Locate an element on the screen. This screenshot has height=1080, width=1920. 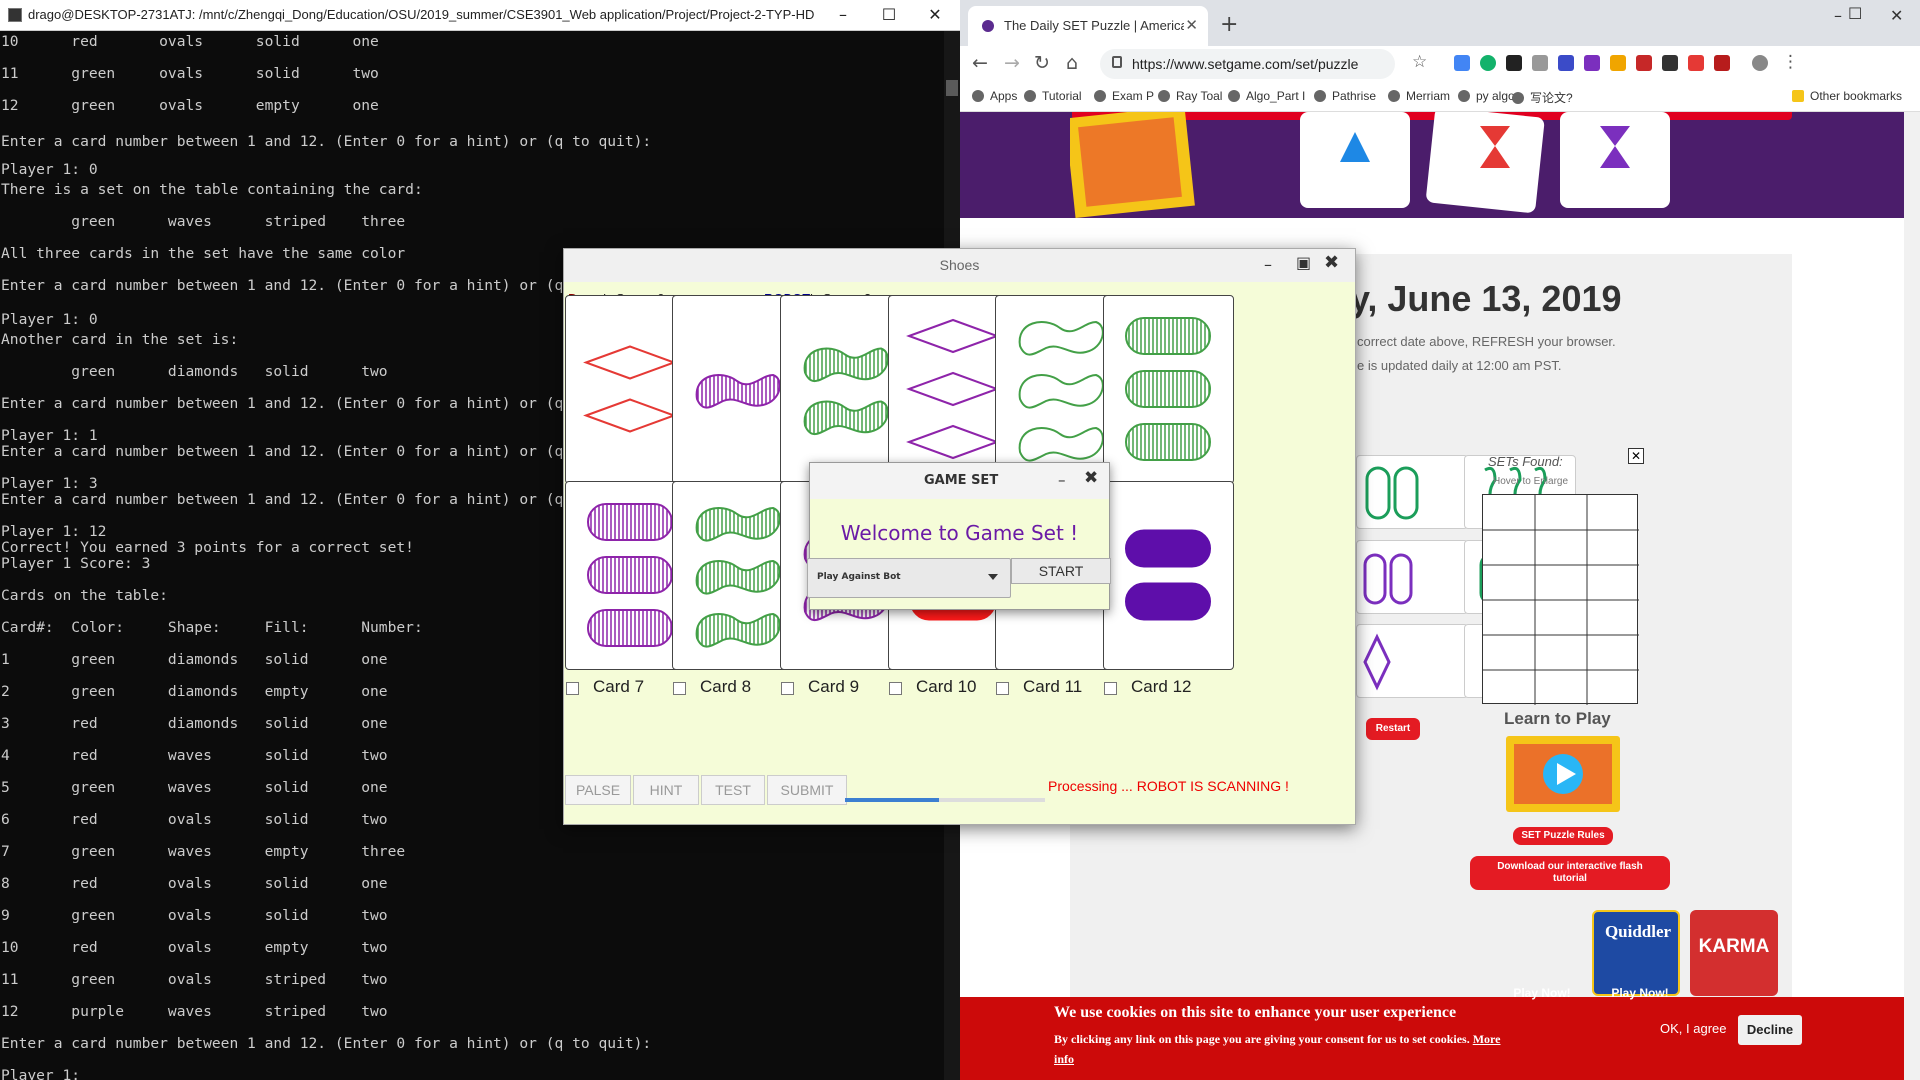
learn-to-play-heading: Learn to Play is located at coordinates (1557, 718).